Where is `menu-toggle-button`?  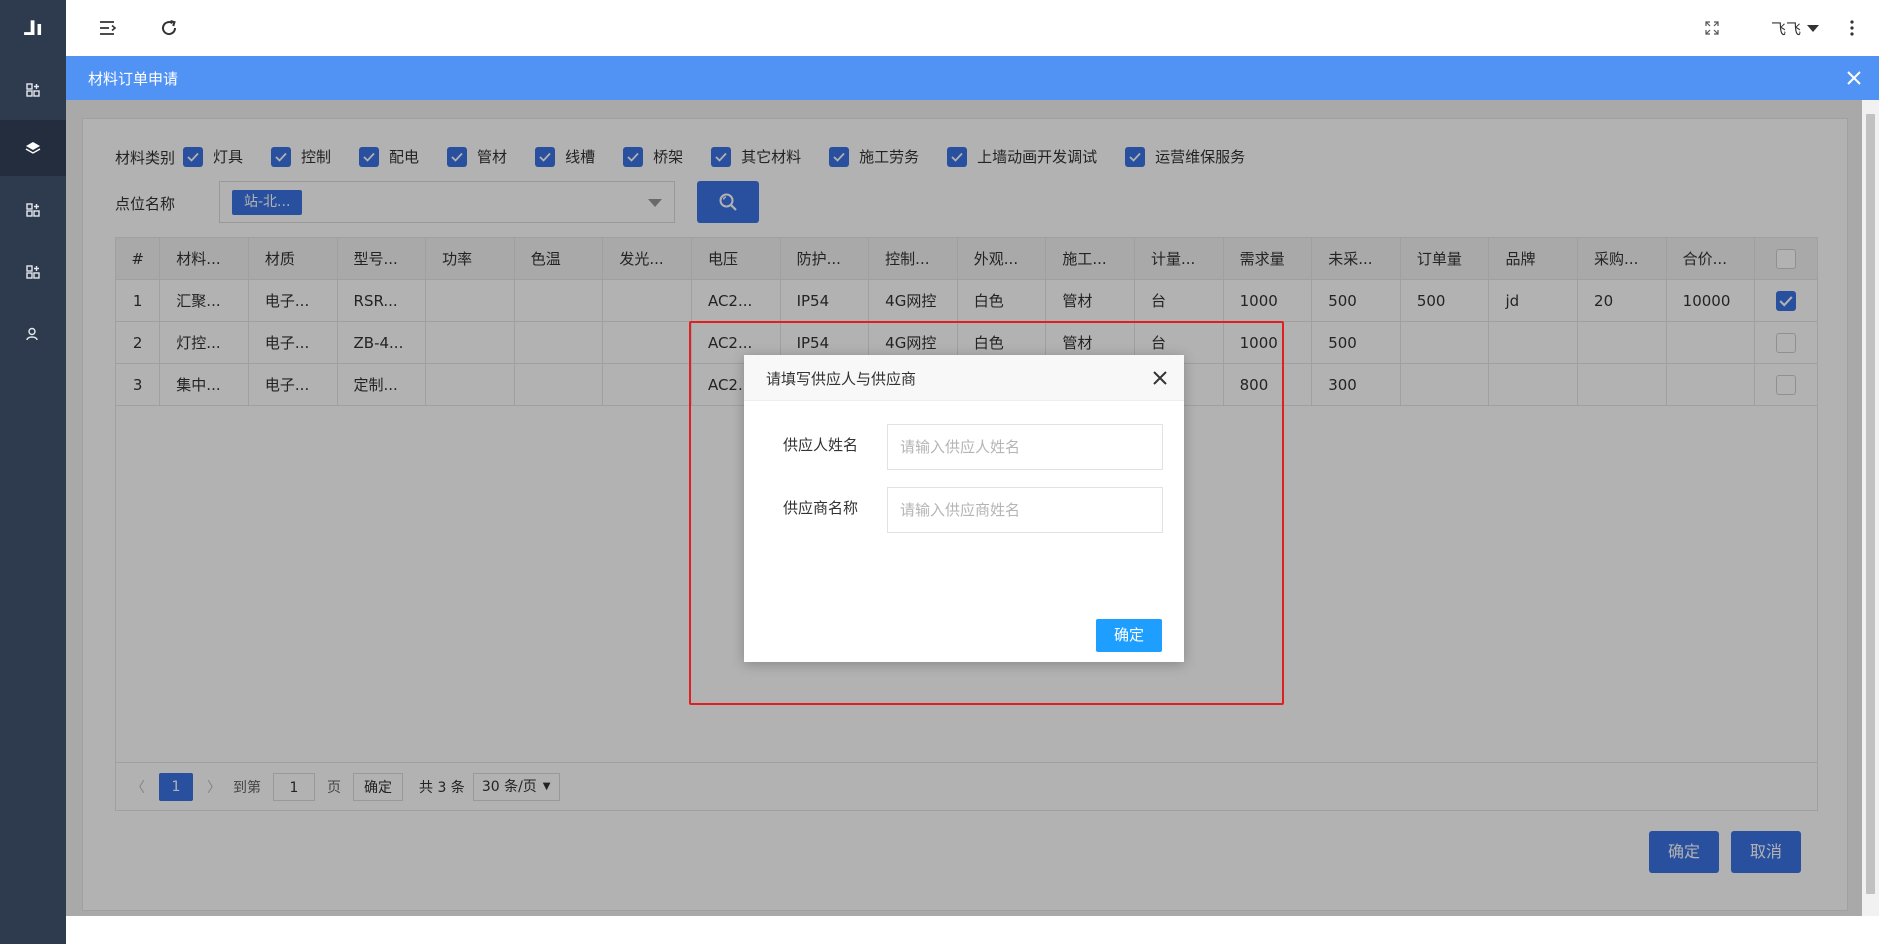
menu-toggle-button is located at coordinates (108, 28).